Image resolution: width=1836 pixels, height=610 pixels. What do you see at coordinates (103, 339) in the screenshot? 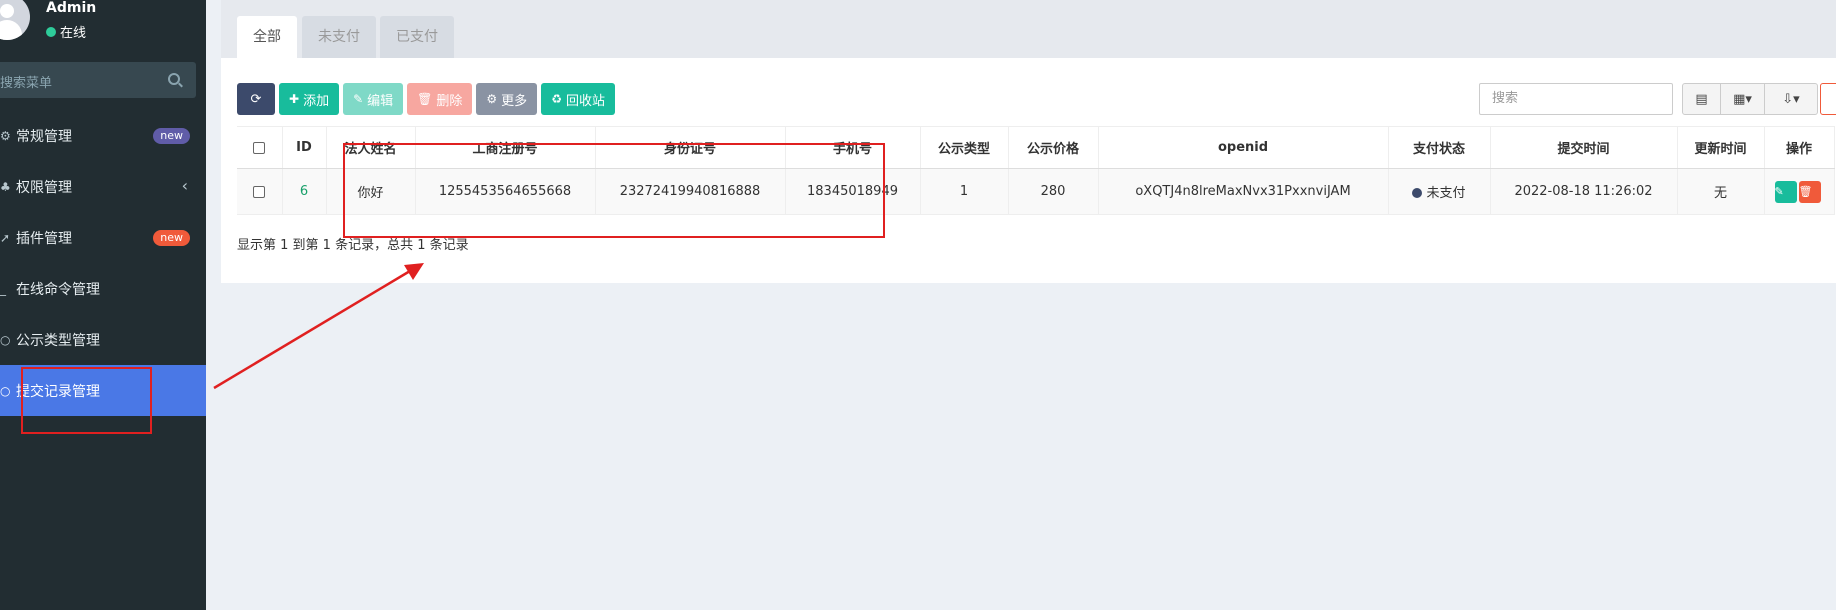
I see `sidebar-item-notice-type: ○ 公示类型管理` at bounding box center [103, 339].